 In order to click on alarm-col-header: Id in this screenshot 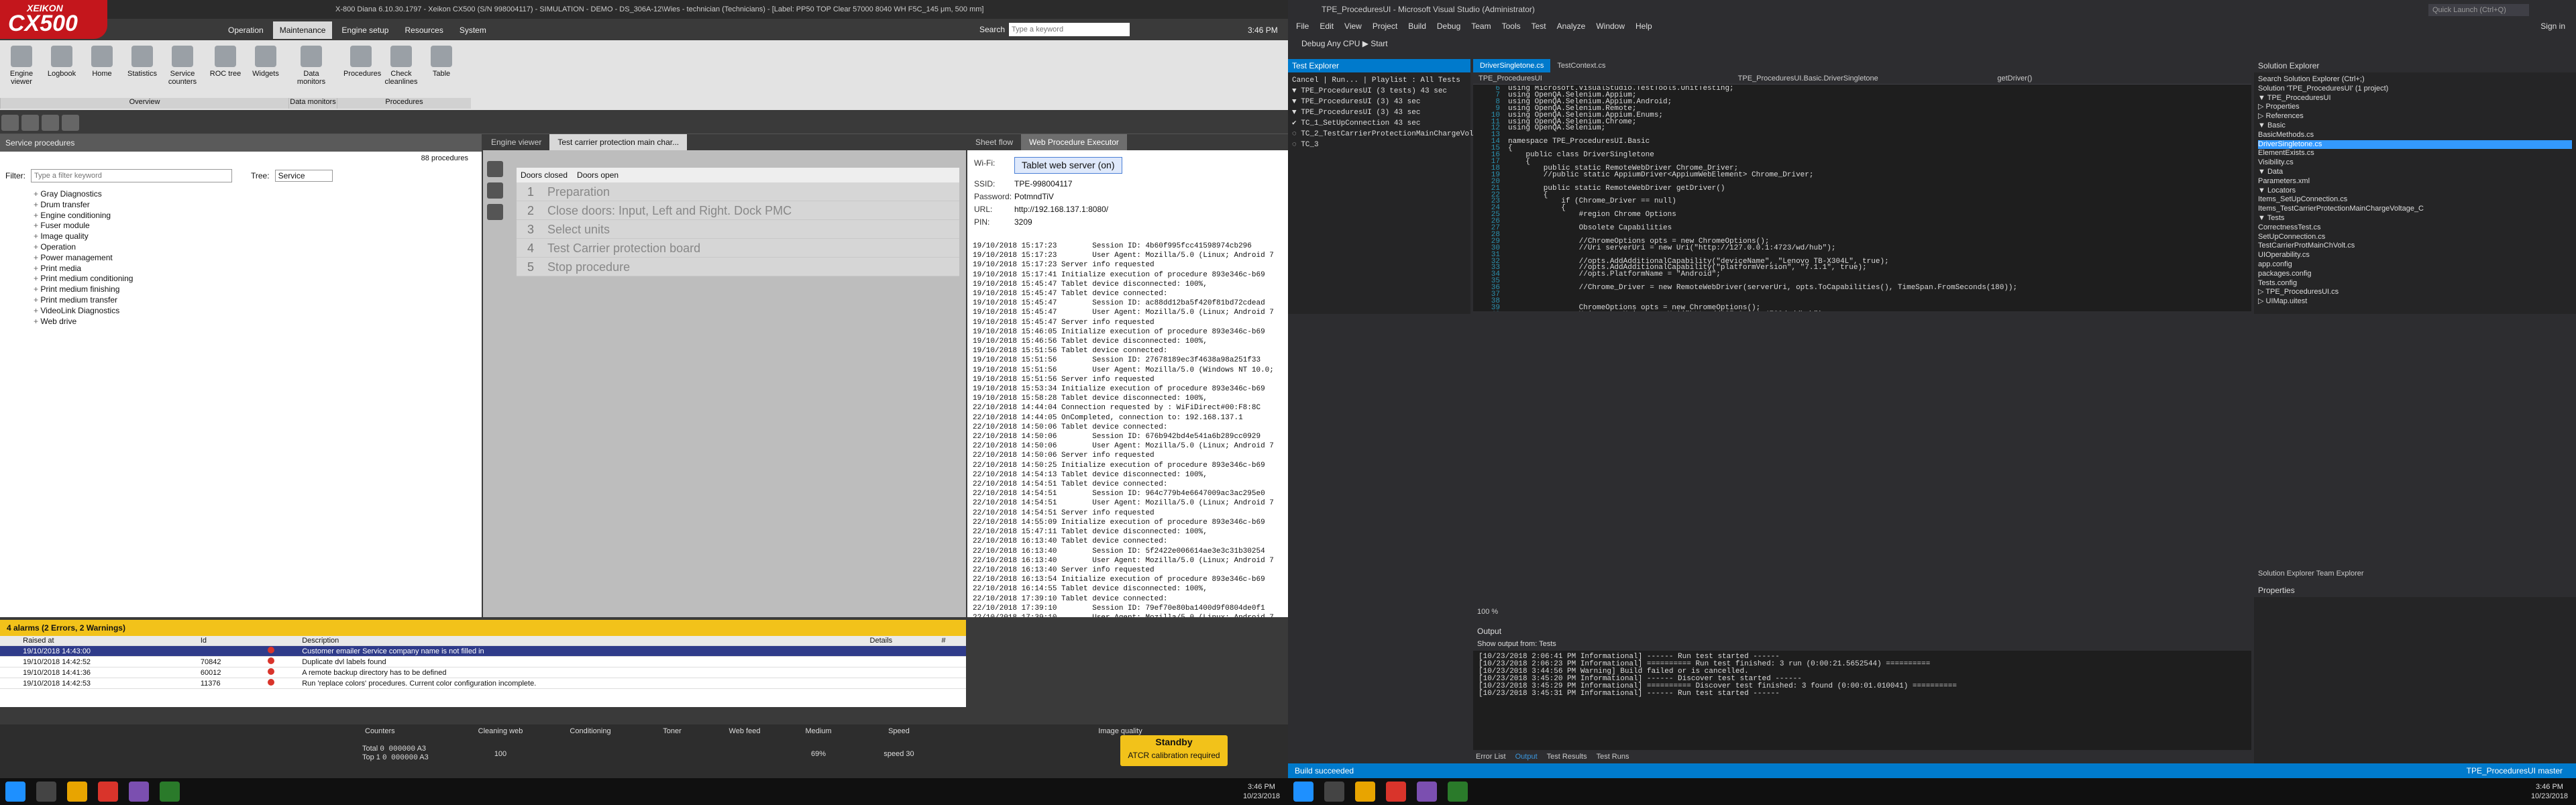, I will do `click(230, 641)`.